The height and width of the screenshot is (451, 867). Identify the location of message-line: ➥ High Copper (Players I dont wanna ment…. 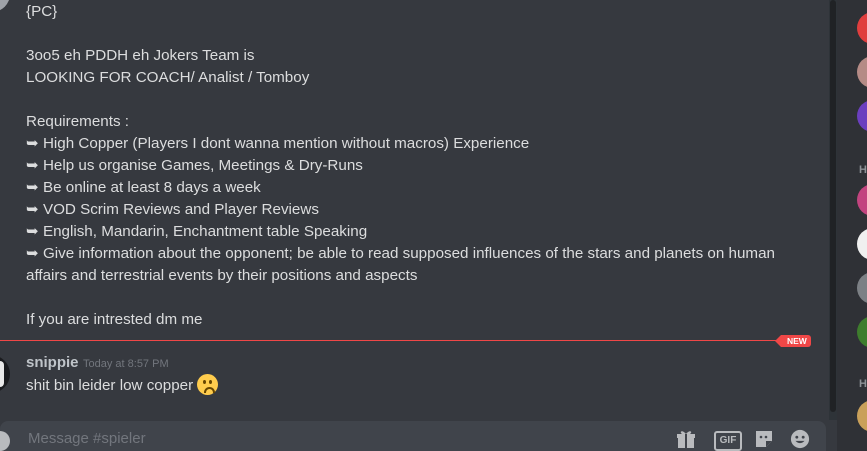
(278, 143).